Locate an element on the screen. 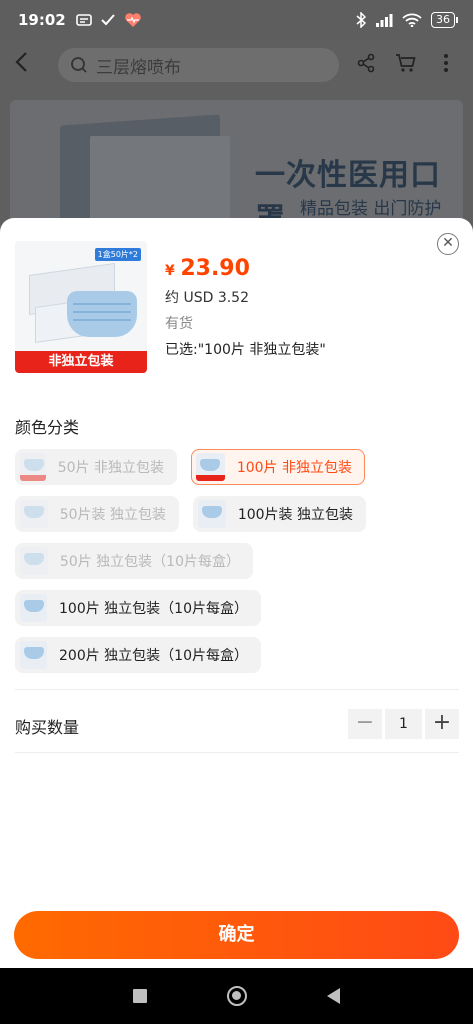  variant-label: 50片装 独立包装 is located at coordinates (112, 515).